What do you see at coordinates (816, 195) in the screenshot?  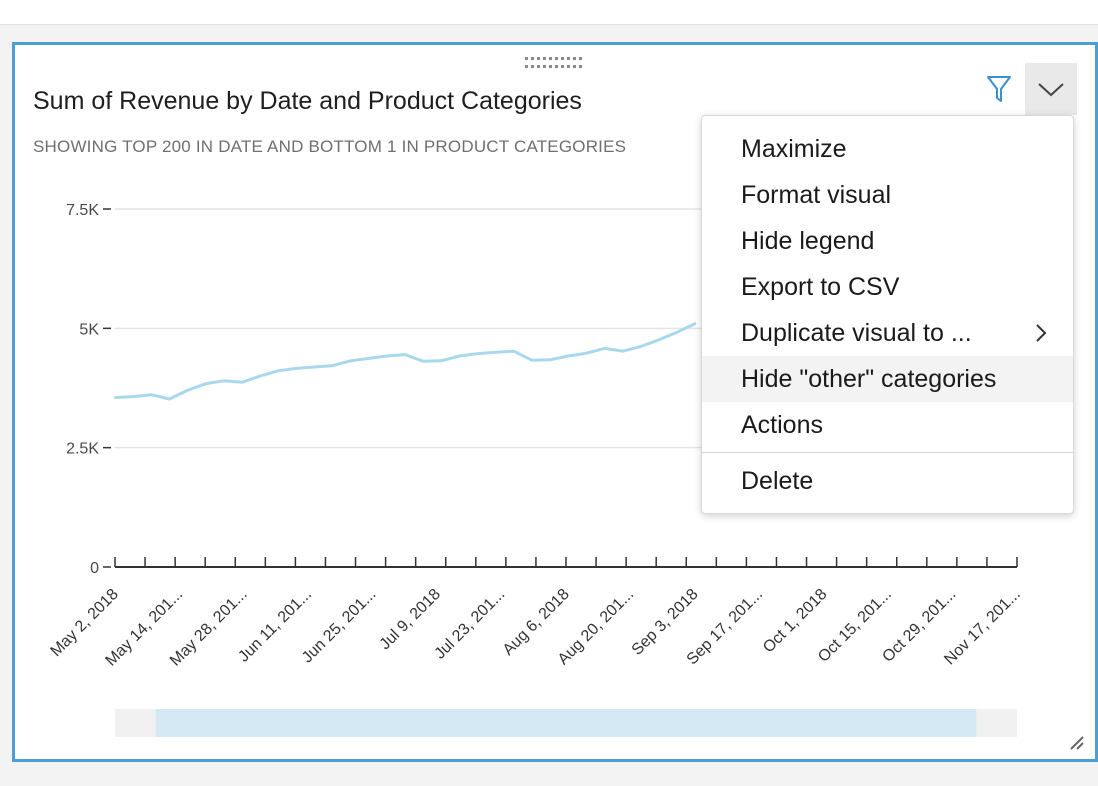 I see `menu-item-label: Format visual` at bounding box center [816, 195].